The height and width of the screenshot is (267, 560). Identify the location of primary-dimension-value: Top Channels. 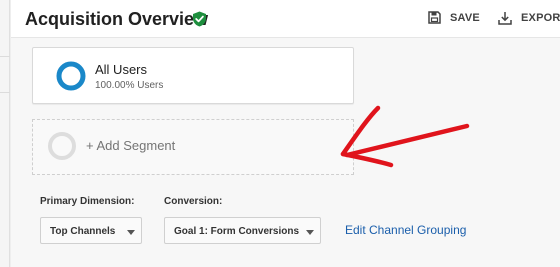
(83, 231).